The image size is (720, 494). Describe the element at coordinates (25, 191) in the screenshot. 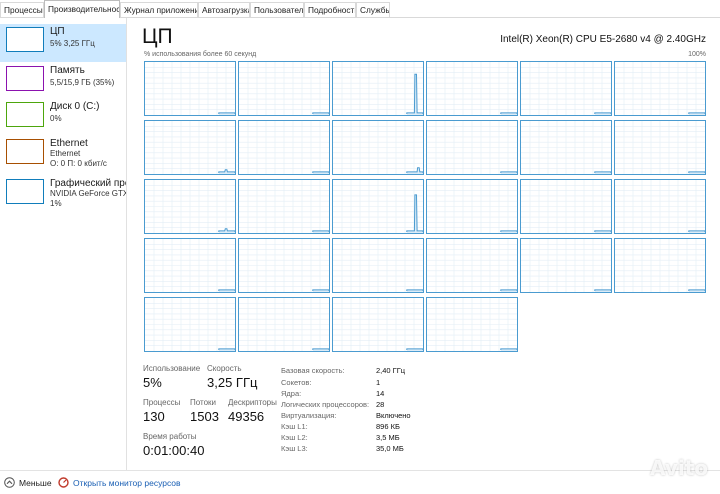

I see `gpu-thumbnail-graph` at that location.